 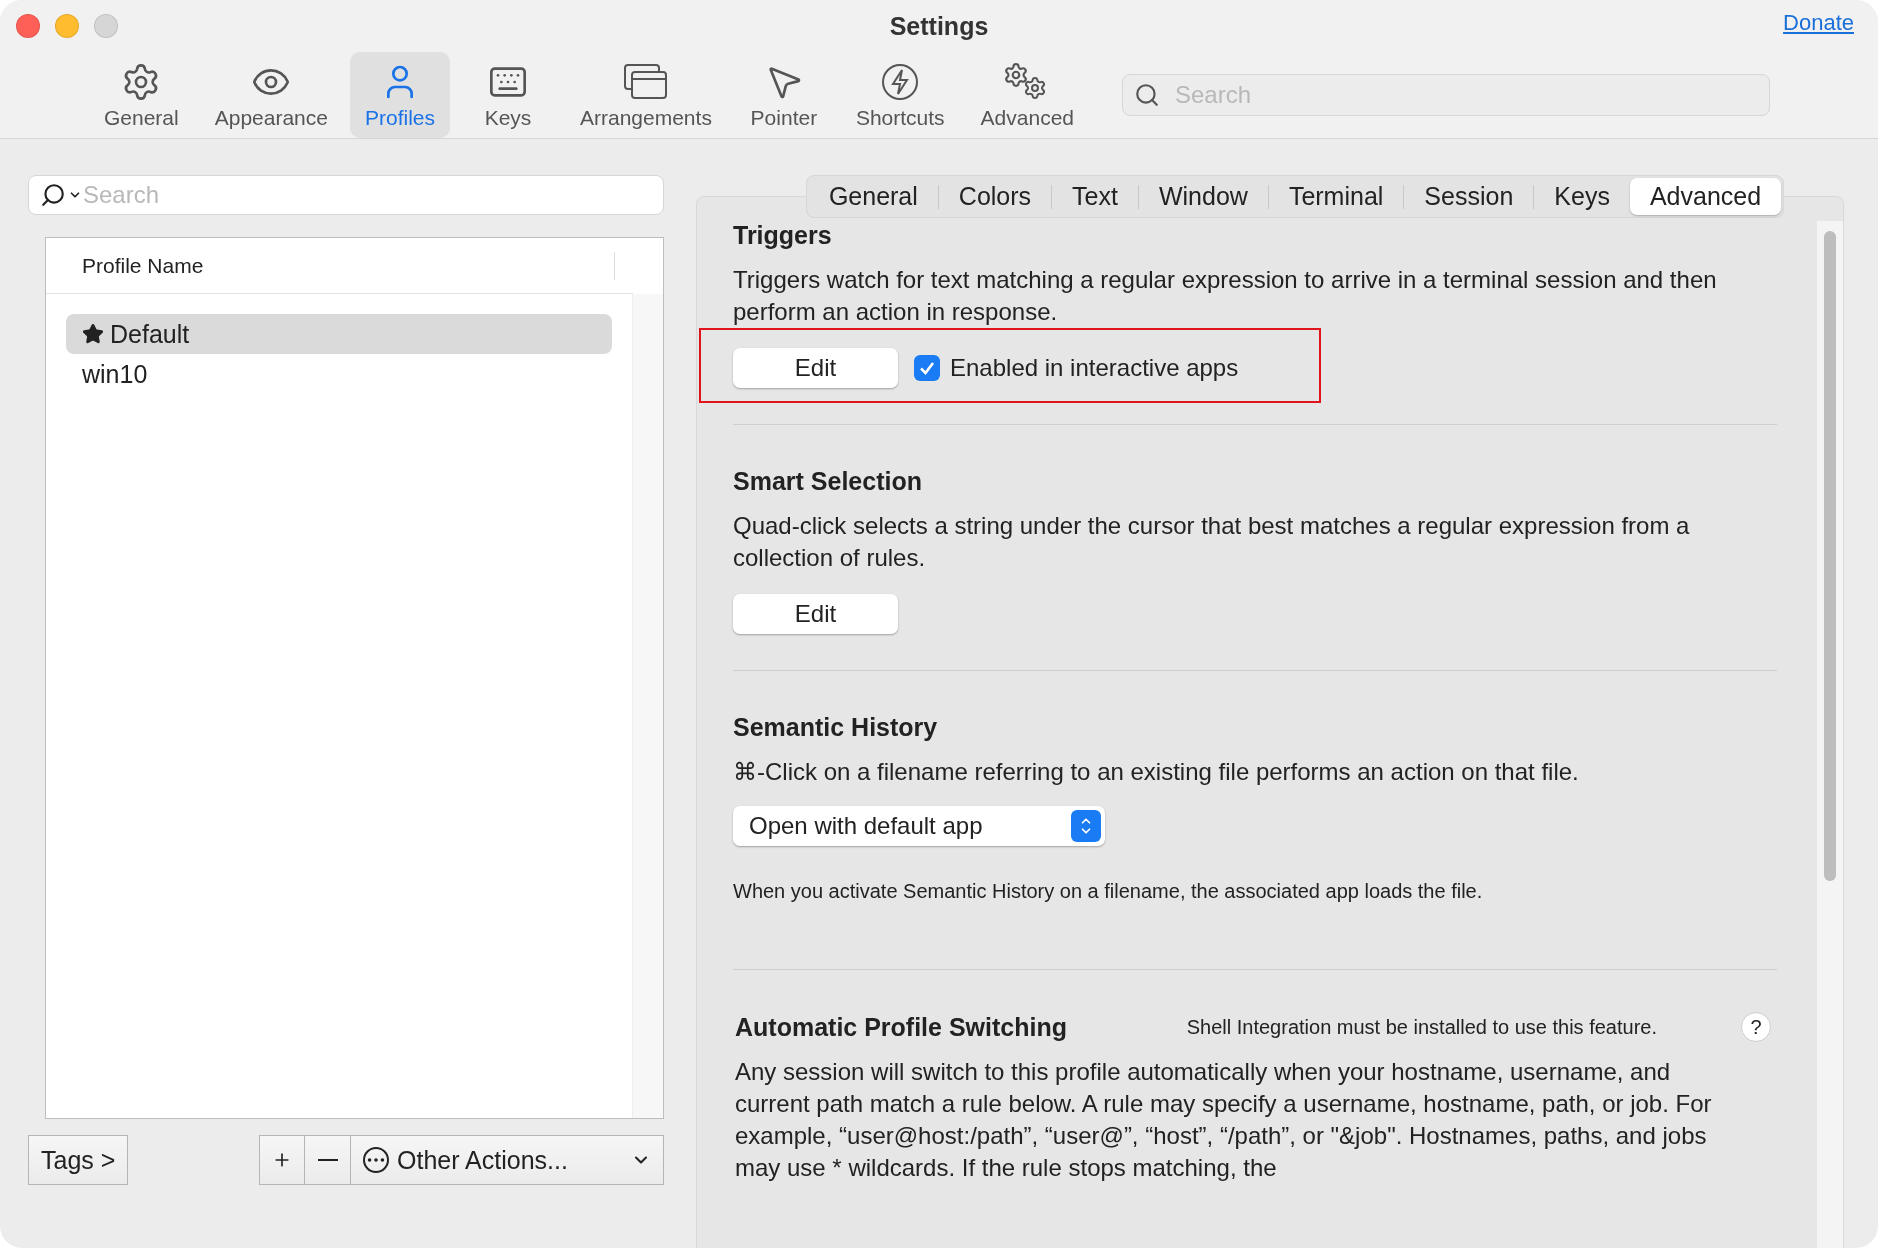 I want to click on checkbox, so click(x=927, y=368).